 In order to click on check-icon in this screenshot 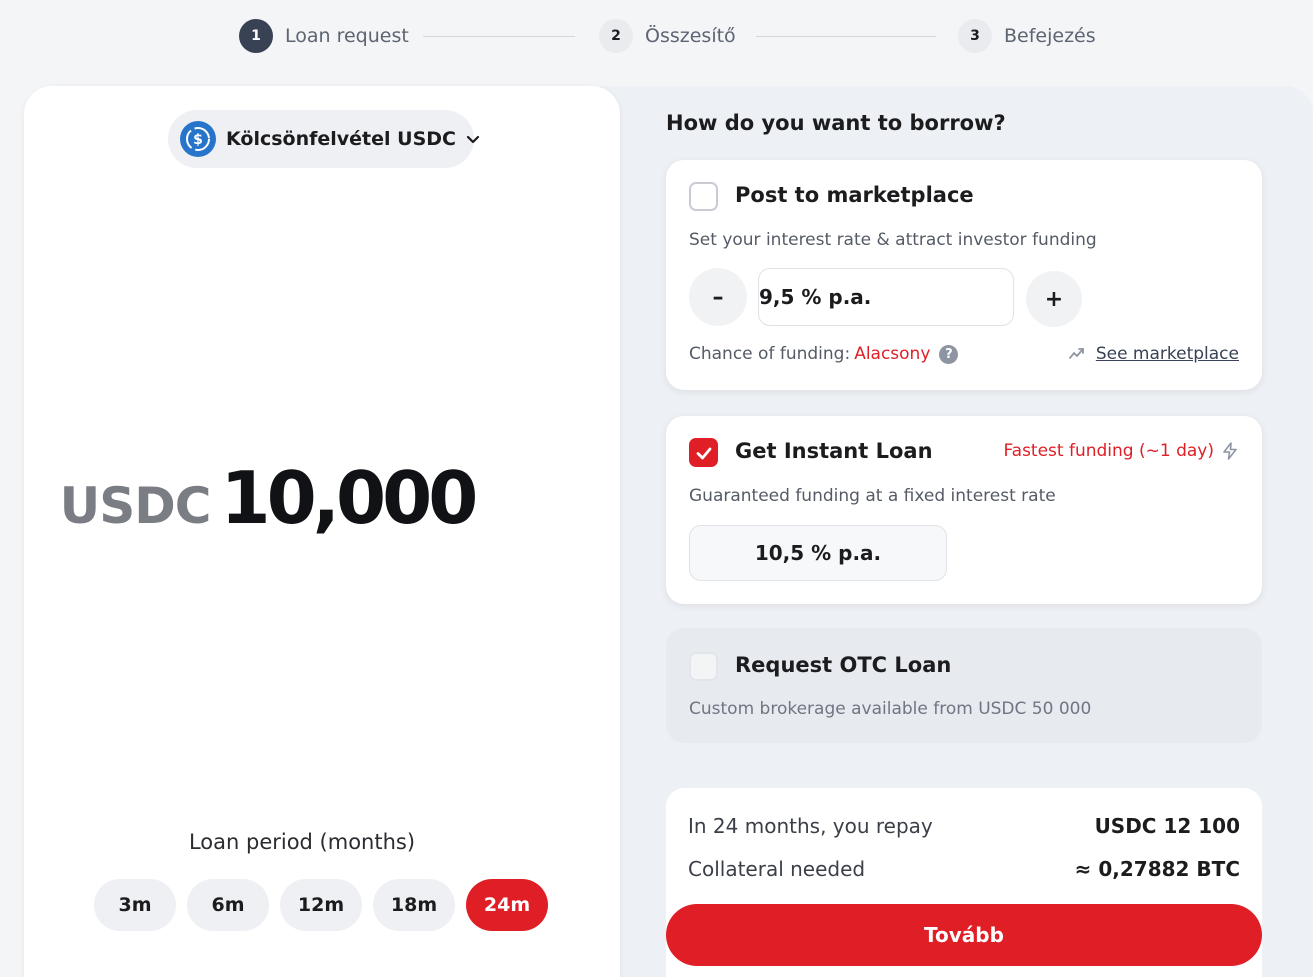, I will do `click(703, 453)`.